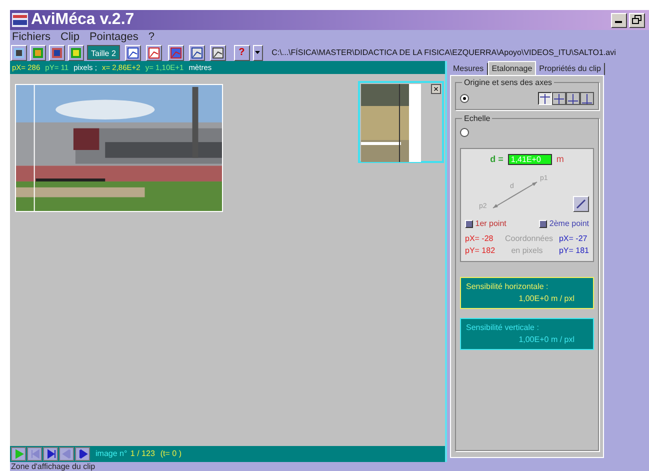  What do you see at coordinates (573, 238) in the screenshot?
I see `coordinate-text: pX= -27` at bounding box center [573, 238].